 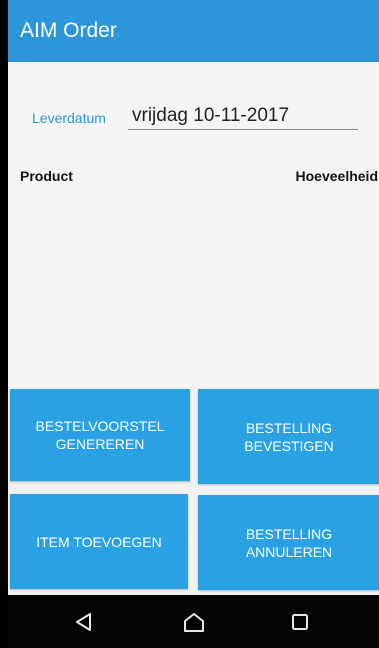 I want to click on cancel-order-label: BESTELLING ANNULEREN, so click(x=289, y=542).